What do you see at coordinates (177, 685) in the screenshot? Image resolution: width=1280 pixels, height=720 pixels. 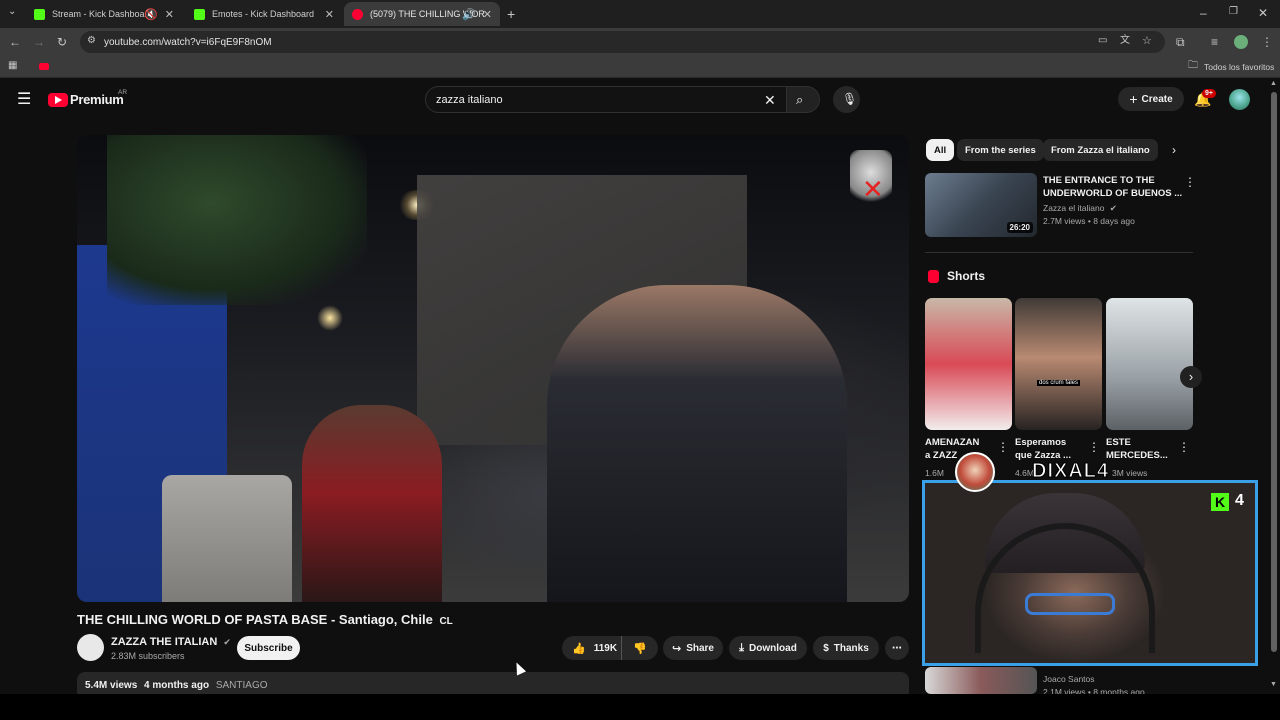 I see `upload-age: 4 months ago` at bounding box center [177, 685].